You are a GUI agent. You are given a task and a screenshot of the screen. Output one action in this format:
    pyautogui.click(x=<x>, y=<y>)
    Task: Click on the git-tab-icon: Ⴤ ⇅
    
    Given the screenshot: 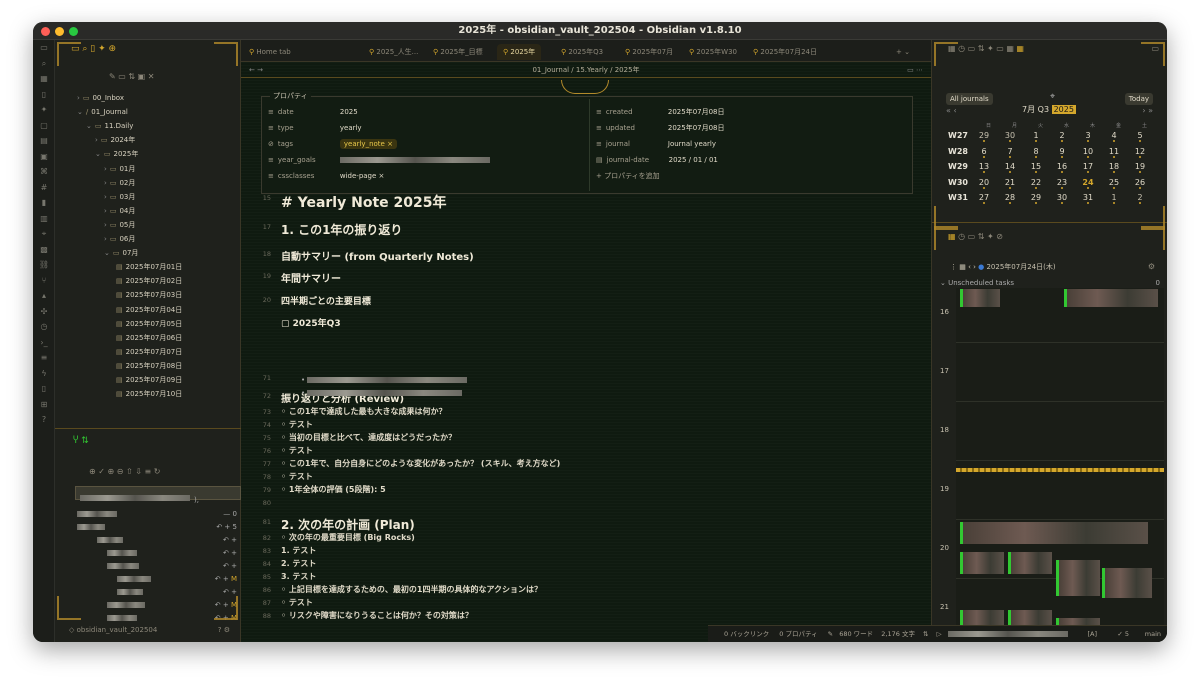 What is the action you would take?
    pyautogui.click(x=81, y=441)
    